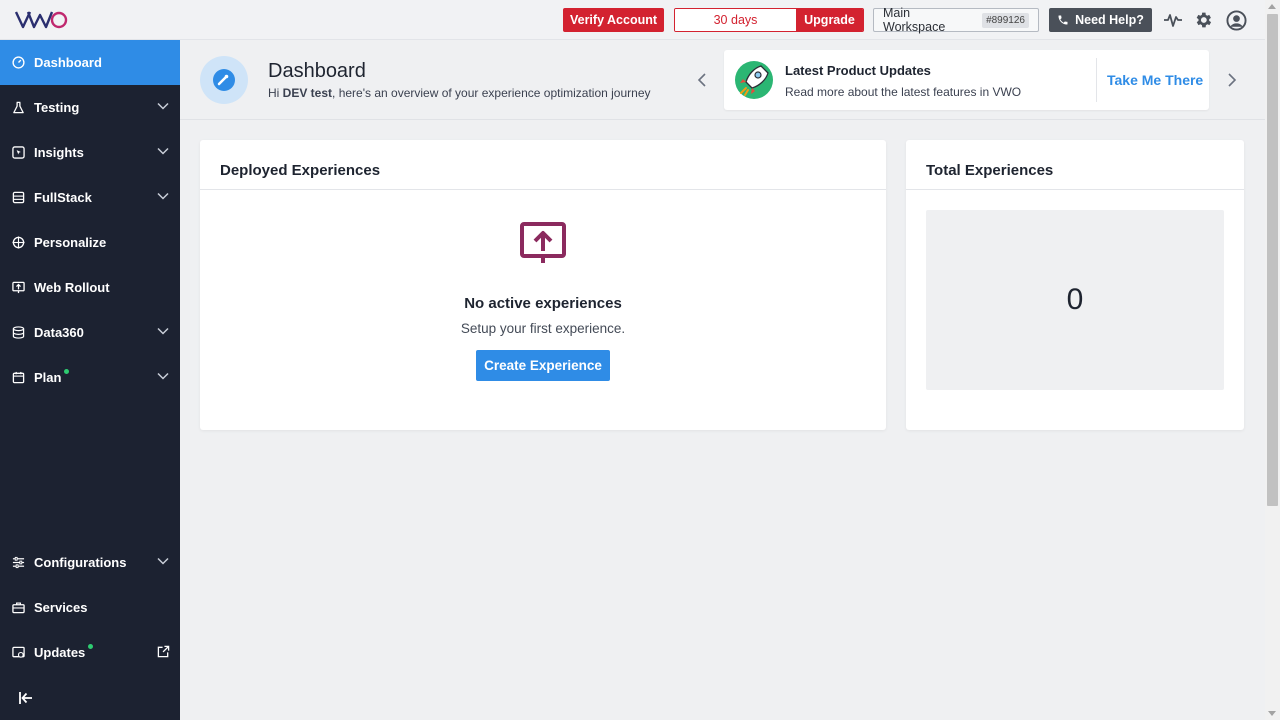 The image size is (1280, 720). I want to click on sidebar-item-insights: Insights, so click(90, 152).